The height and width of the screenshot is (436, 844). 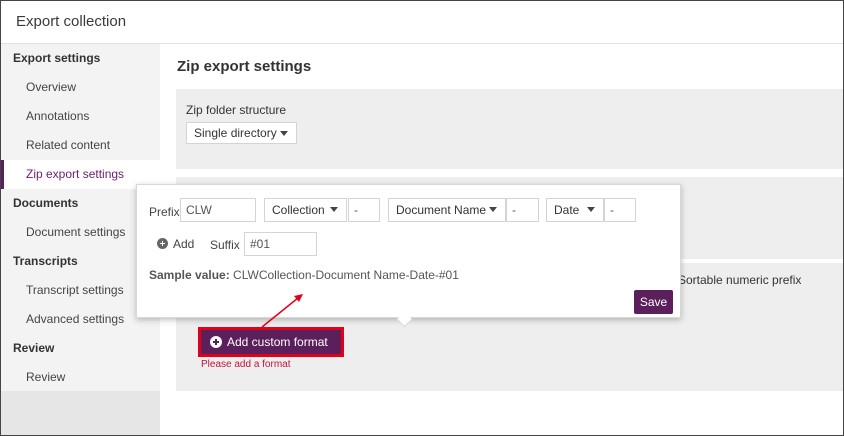 What do you see at coordinates (346, 275) in the screenshot?
I see `sample-value-text: CLWCollection-Document Name-Date-#01` at bounding box center [346, 275].